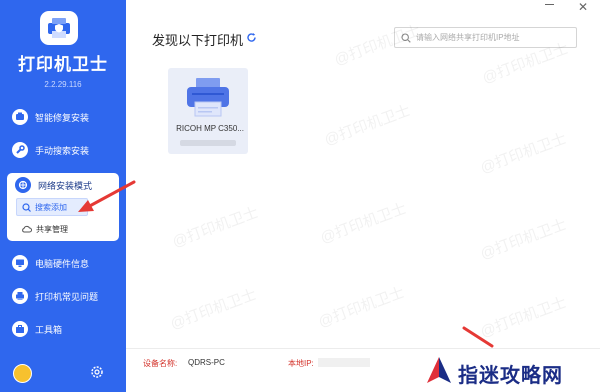 This screenshot has height=392, width=600. I want to click on sidebar-item-hardware-info: 电脑硬件信息, so click(63, 263).